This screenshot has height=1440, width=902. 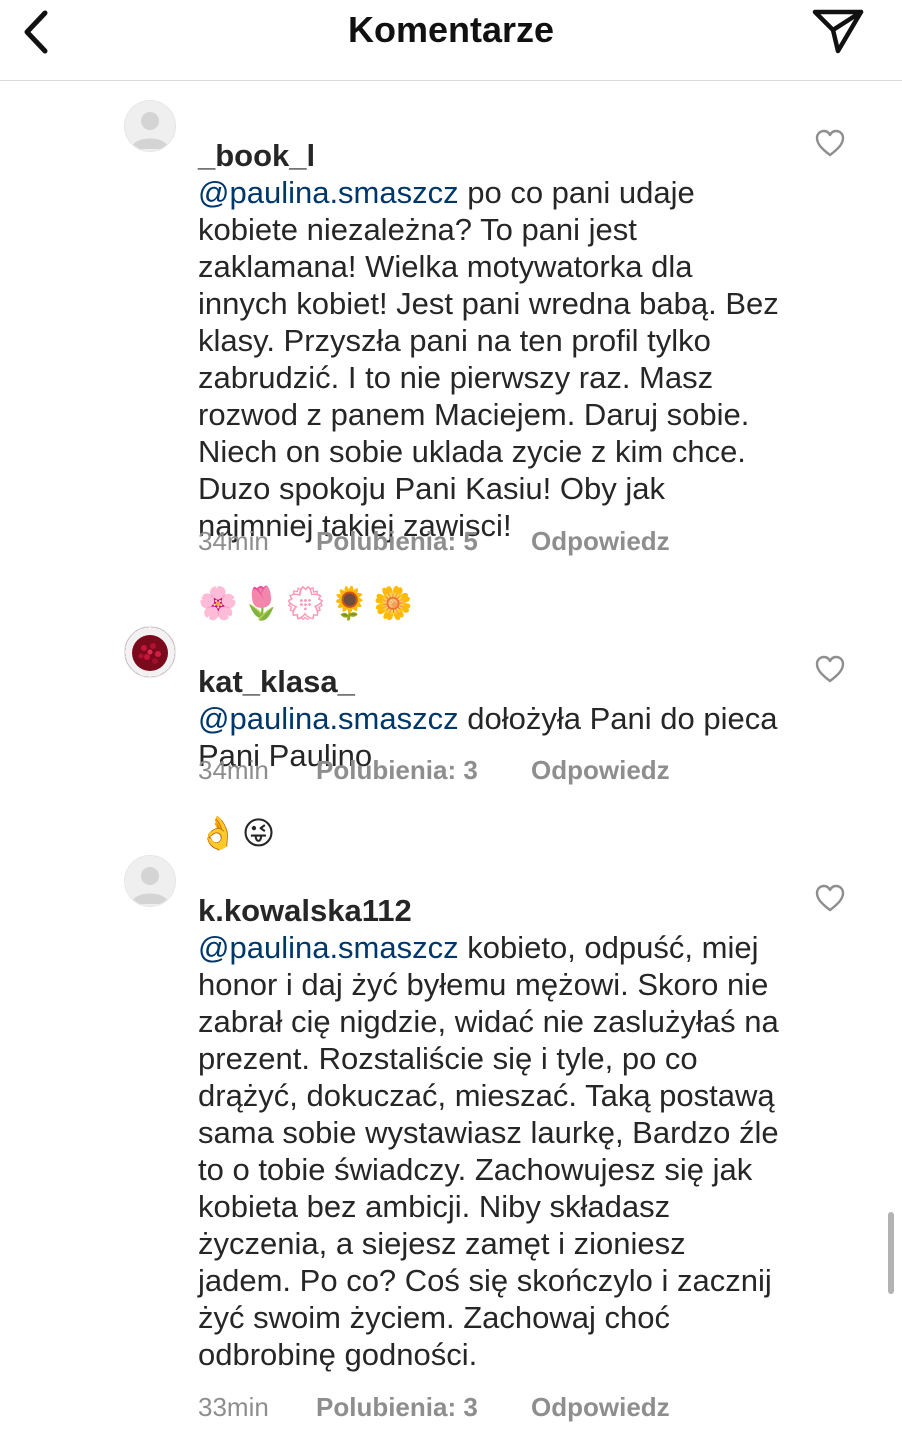 I want to click on comment-meta: 34min Polubienia: 3 Odpowiedz, so click(x=434, y=770).